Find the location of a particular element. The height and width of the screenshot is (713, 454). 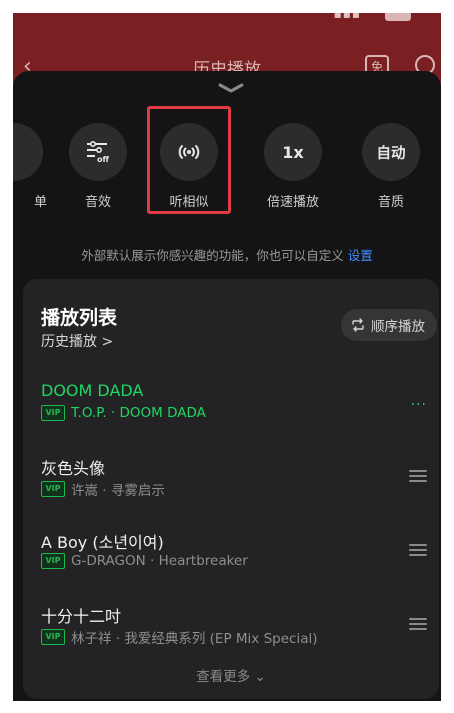

song-row: 灰色头像 VIP 许嵩 · 寻雾启示 is located at coordinates (236, 480).